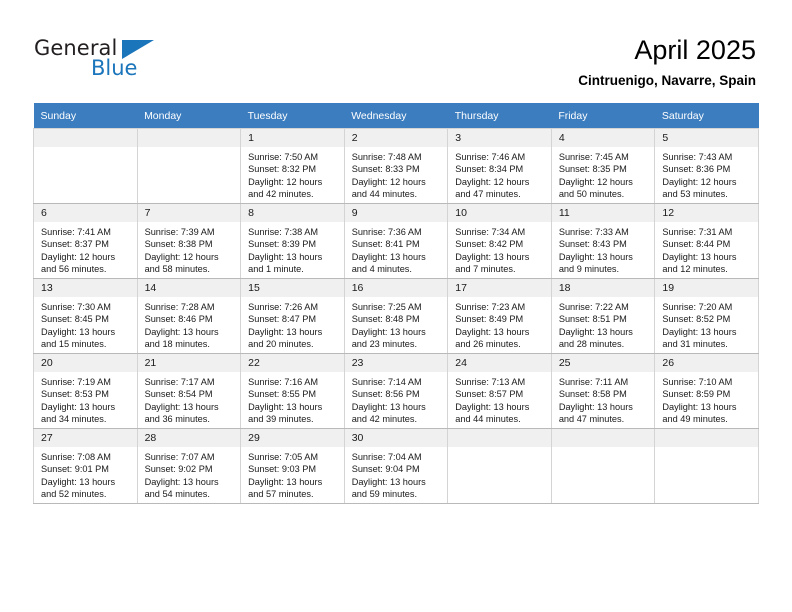 This screenshot has width=792, height=612. Describe the element at coordinates (499, 438) in the screenshot. I see `day-number` at that location.